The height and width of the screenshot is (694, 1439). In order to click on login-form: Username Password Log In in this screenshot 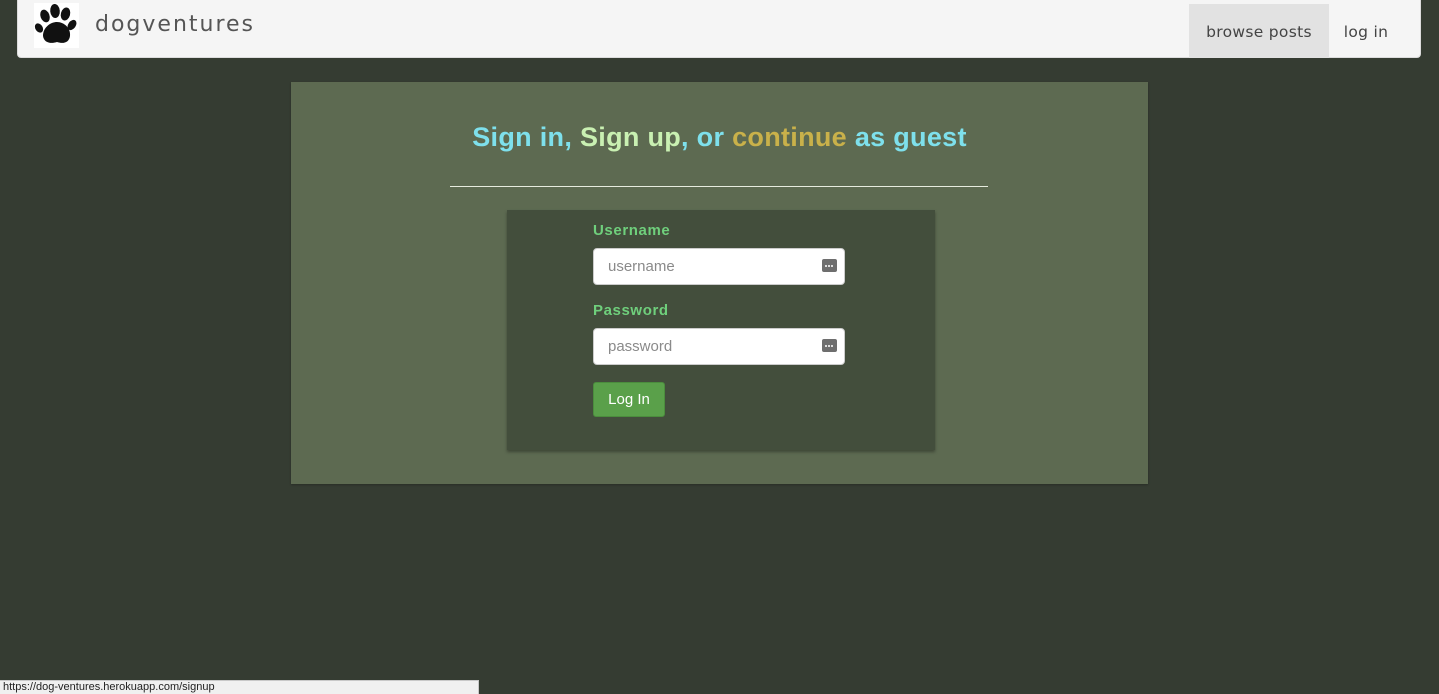, I will do `click(721, 330)`.